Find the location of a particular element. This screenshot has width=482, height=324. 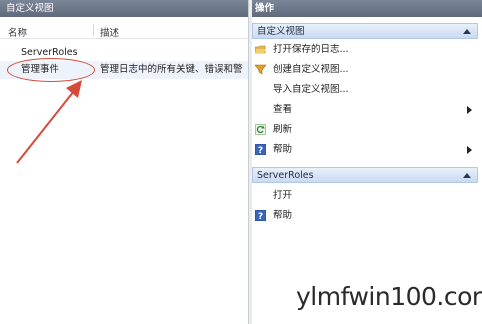

action-label: 打开 is located at coordinates (283, 195).